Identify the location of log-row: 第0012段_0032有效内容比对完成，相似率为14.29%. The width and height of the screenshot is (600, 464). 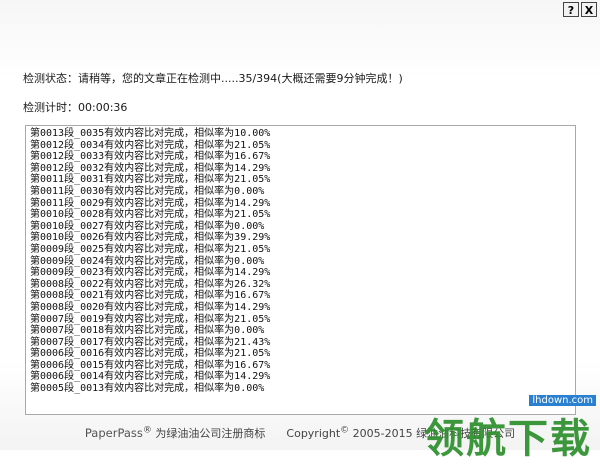
(150, 168).